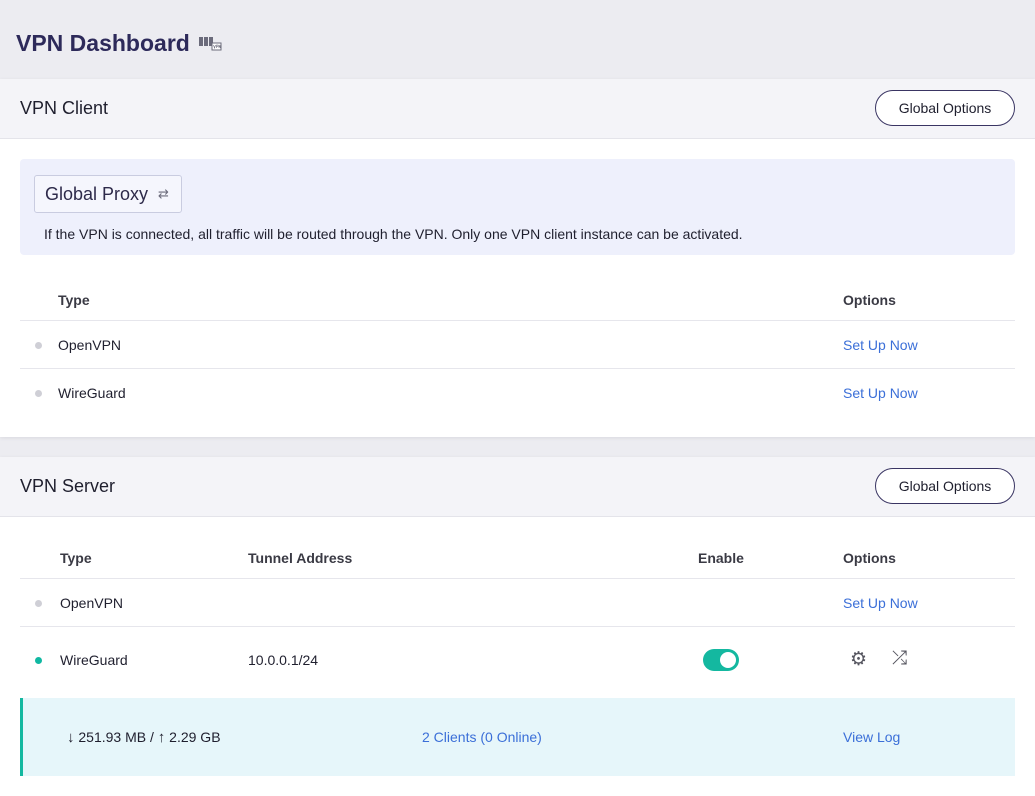 This screenshot has width=1035, height=796. What do you see at coordinates (721, 558) in the screenshot?
I see `column-enable: Enable` at bounding box center [721, 558].